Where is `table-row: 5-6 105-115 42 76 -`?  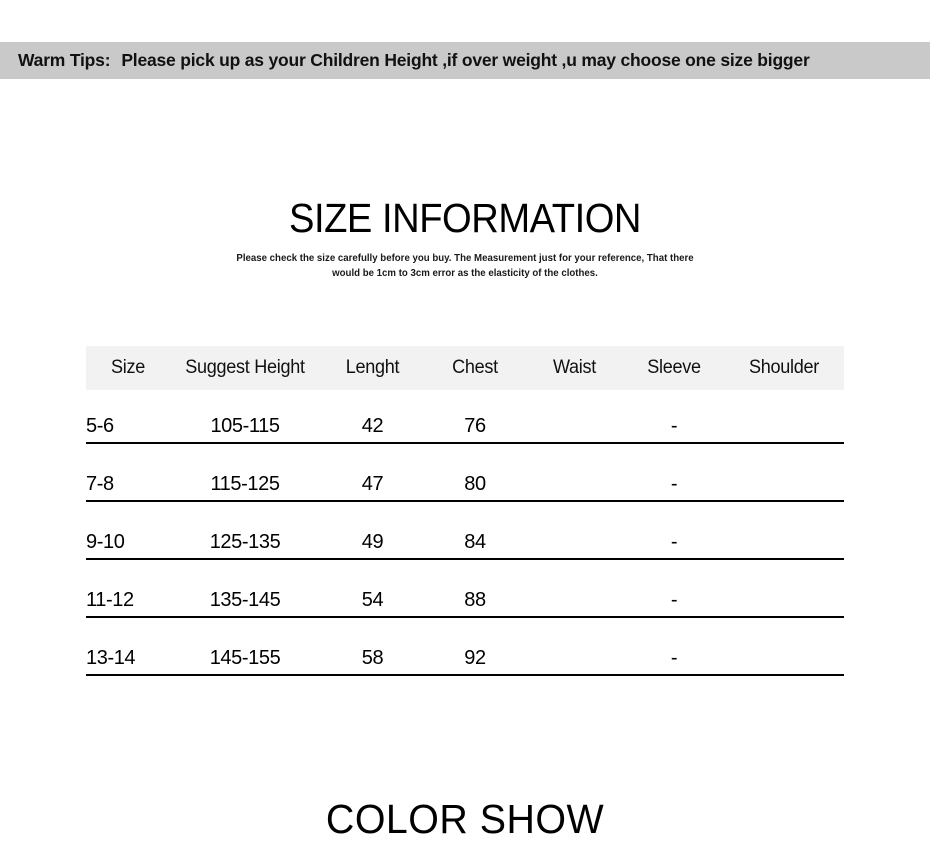 table-row: 5-6 105-115 42 76 - is located at coordinates (465, 417).